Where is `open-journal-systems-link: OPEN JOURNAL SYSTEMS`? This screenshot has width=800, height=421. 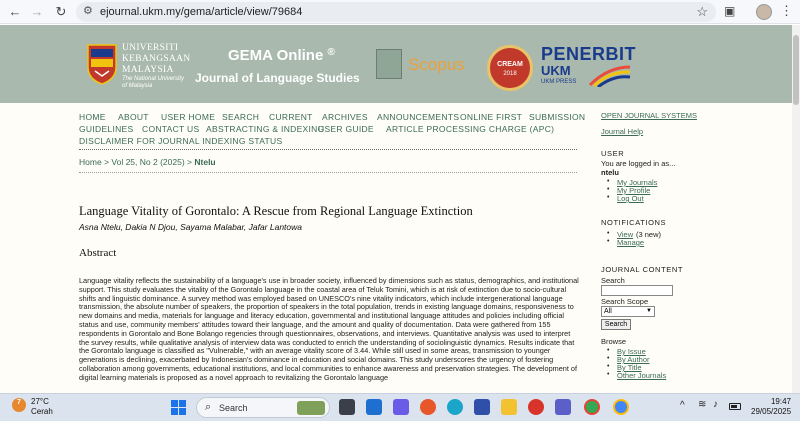 open-journal-systems-link: OPEN JOURNAL SYSTEMS is located at coordinates (649, 115).